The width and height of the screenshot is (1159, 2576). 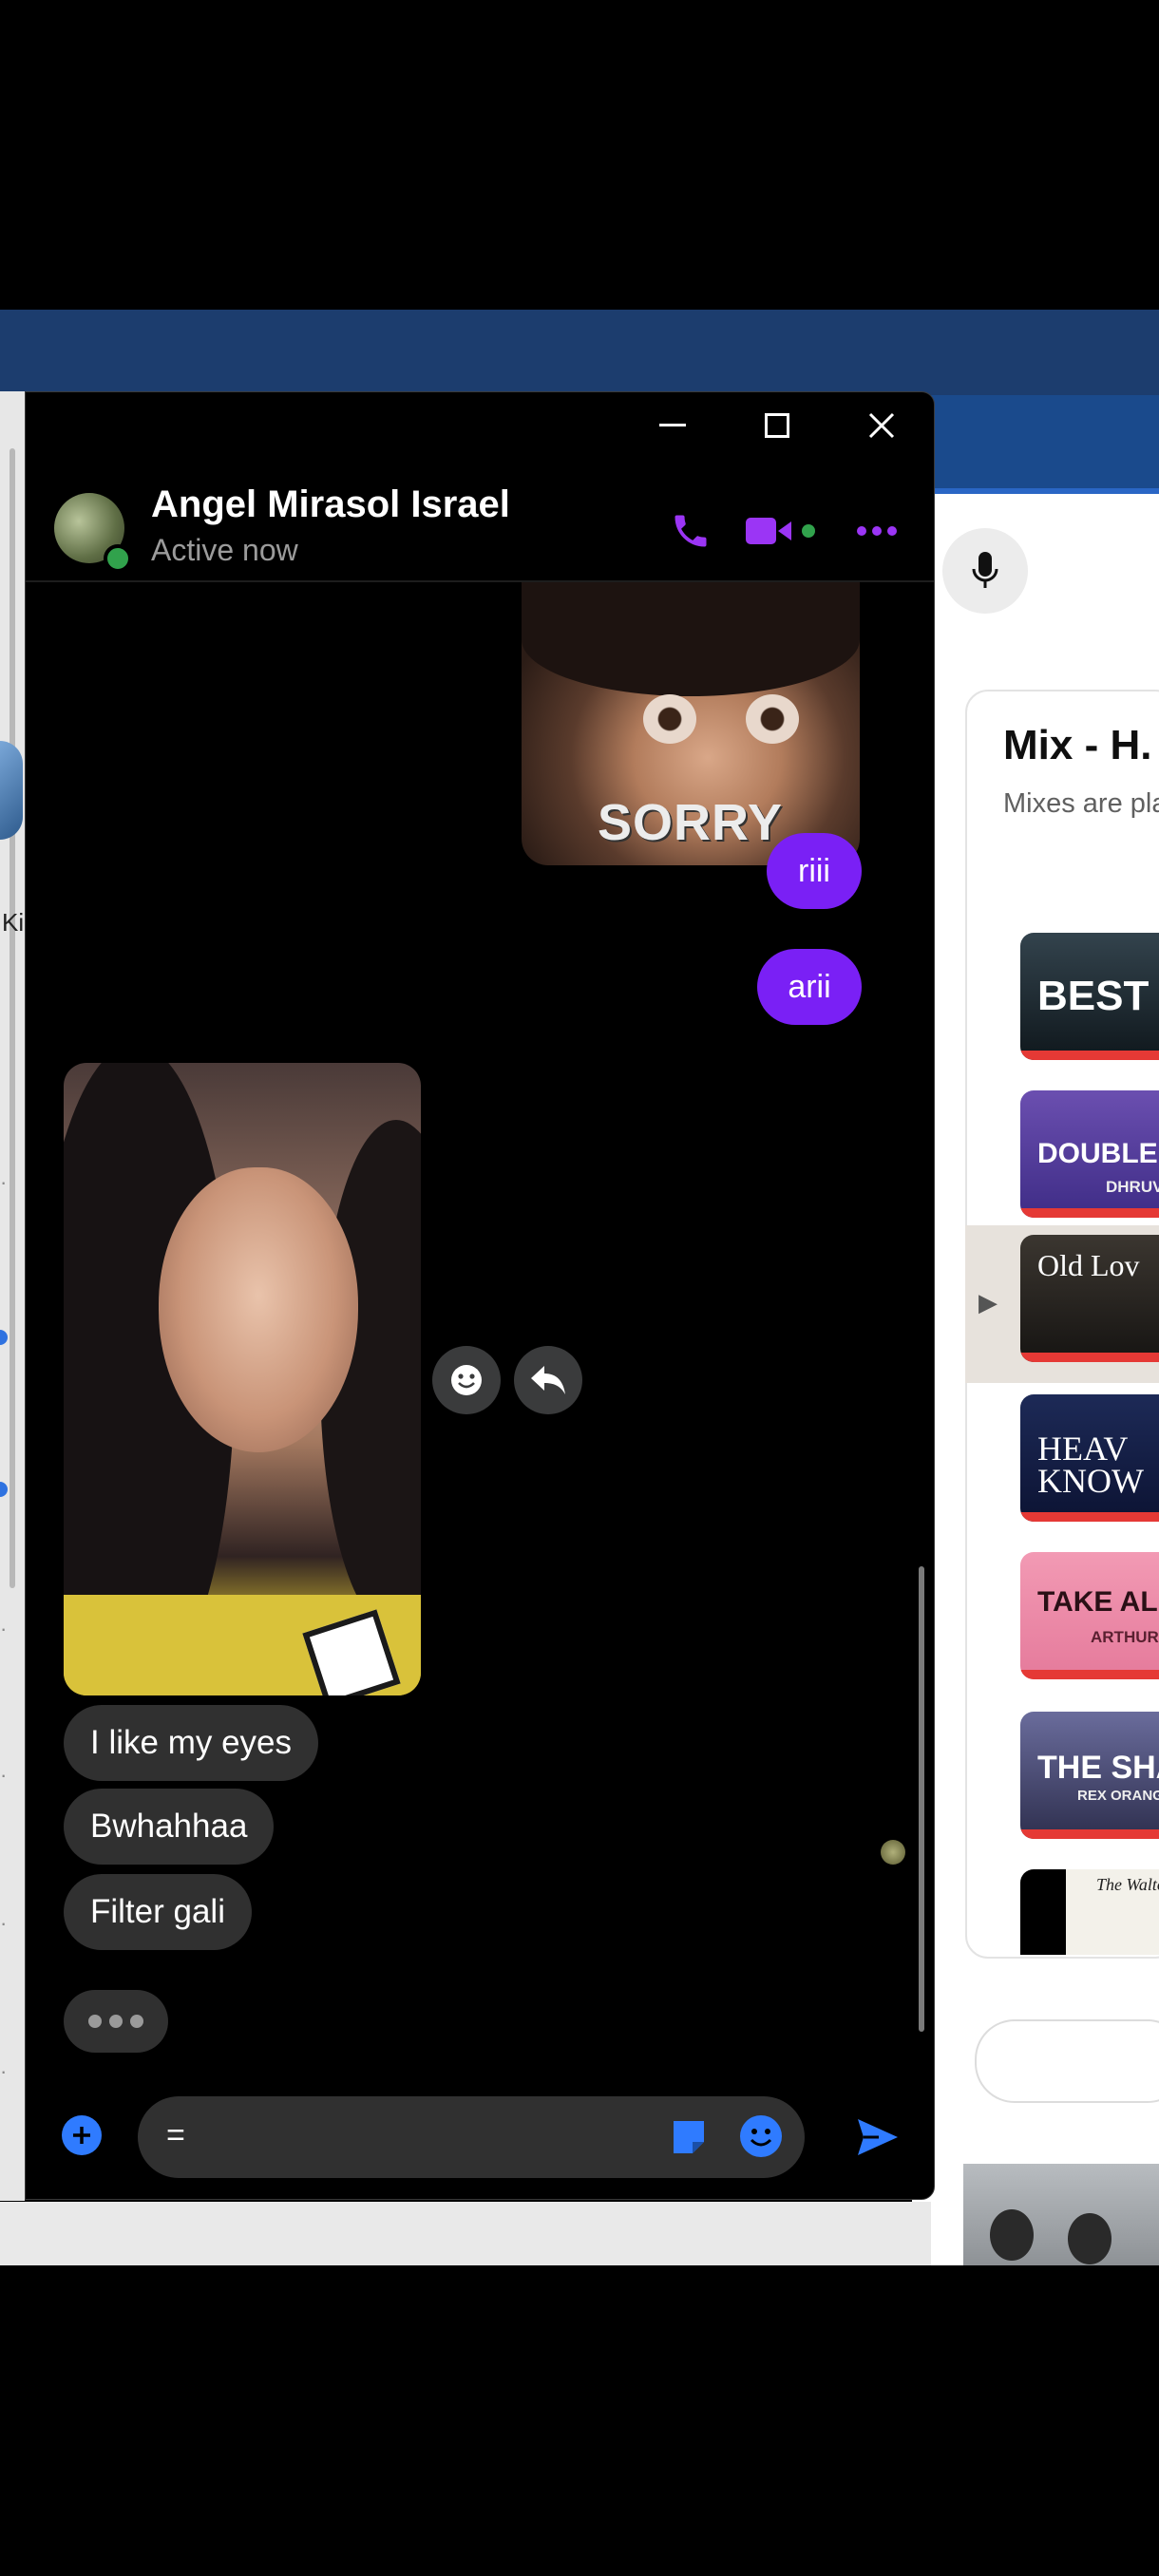 What do you see at coordinates (1081, 803) in the screenshot?
I see `mix-subtitle: Mixes are pla` at bounding box center [1081, 803].